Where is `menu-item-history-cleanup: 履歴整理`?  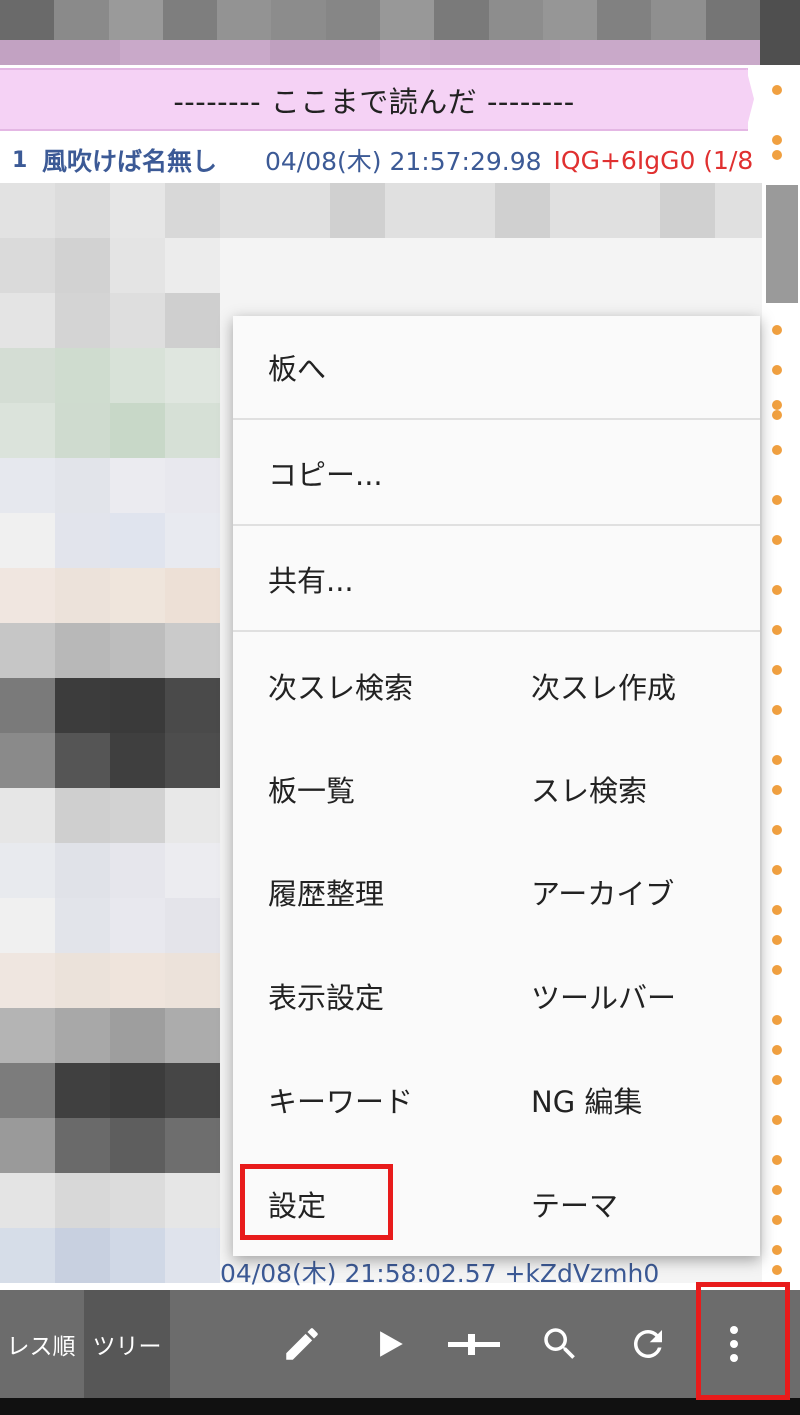 menu-item-history-cleanup: 履歴整理 is located at coordinates (326, 892).